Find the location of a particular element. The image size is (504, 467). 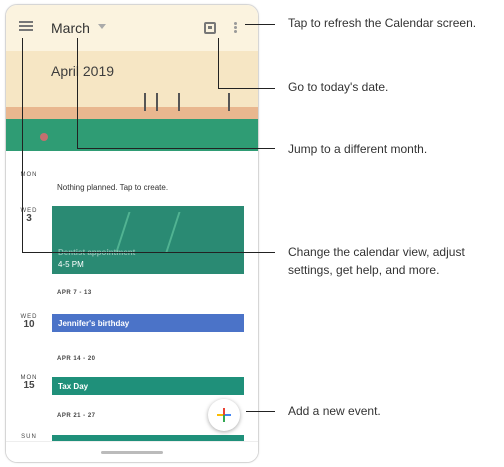

event-tax-day: Tax Day is located at coordinates (148, 386).